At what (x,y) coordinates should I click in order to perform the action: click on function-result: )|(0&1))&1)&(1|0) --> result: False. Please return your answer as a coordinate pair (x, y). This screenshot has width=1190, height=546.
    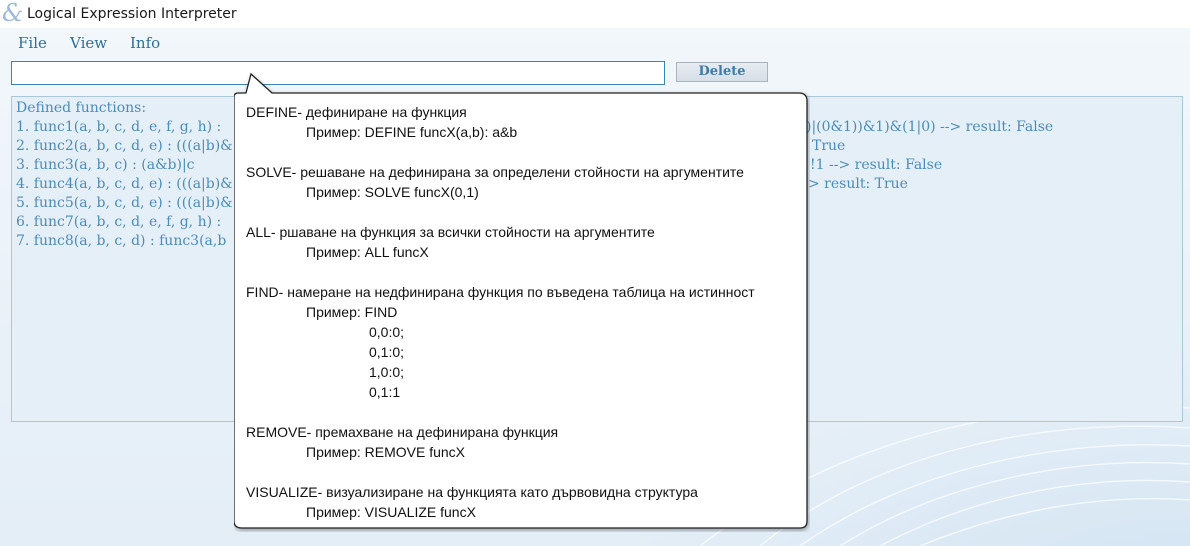
    Looking at the image, I should click on (930, 127).